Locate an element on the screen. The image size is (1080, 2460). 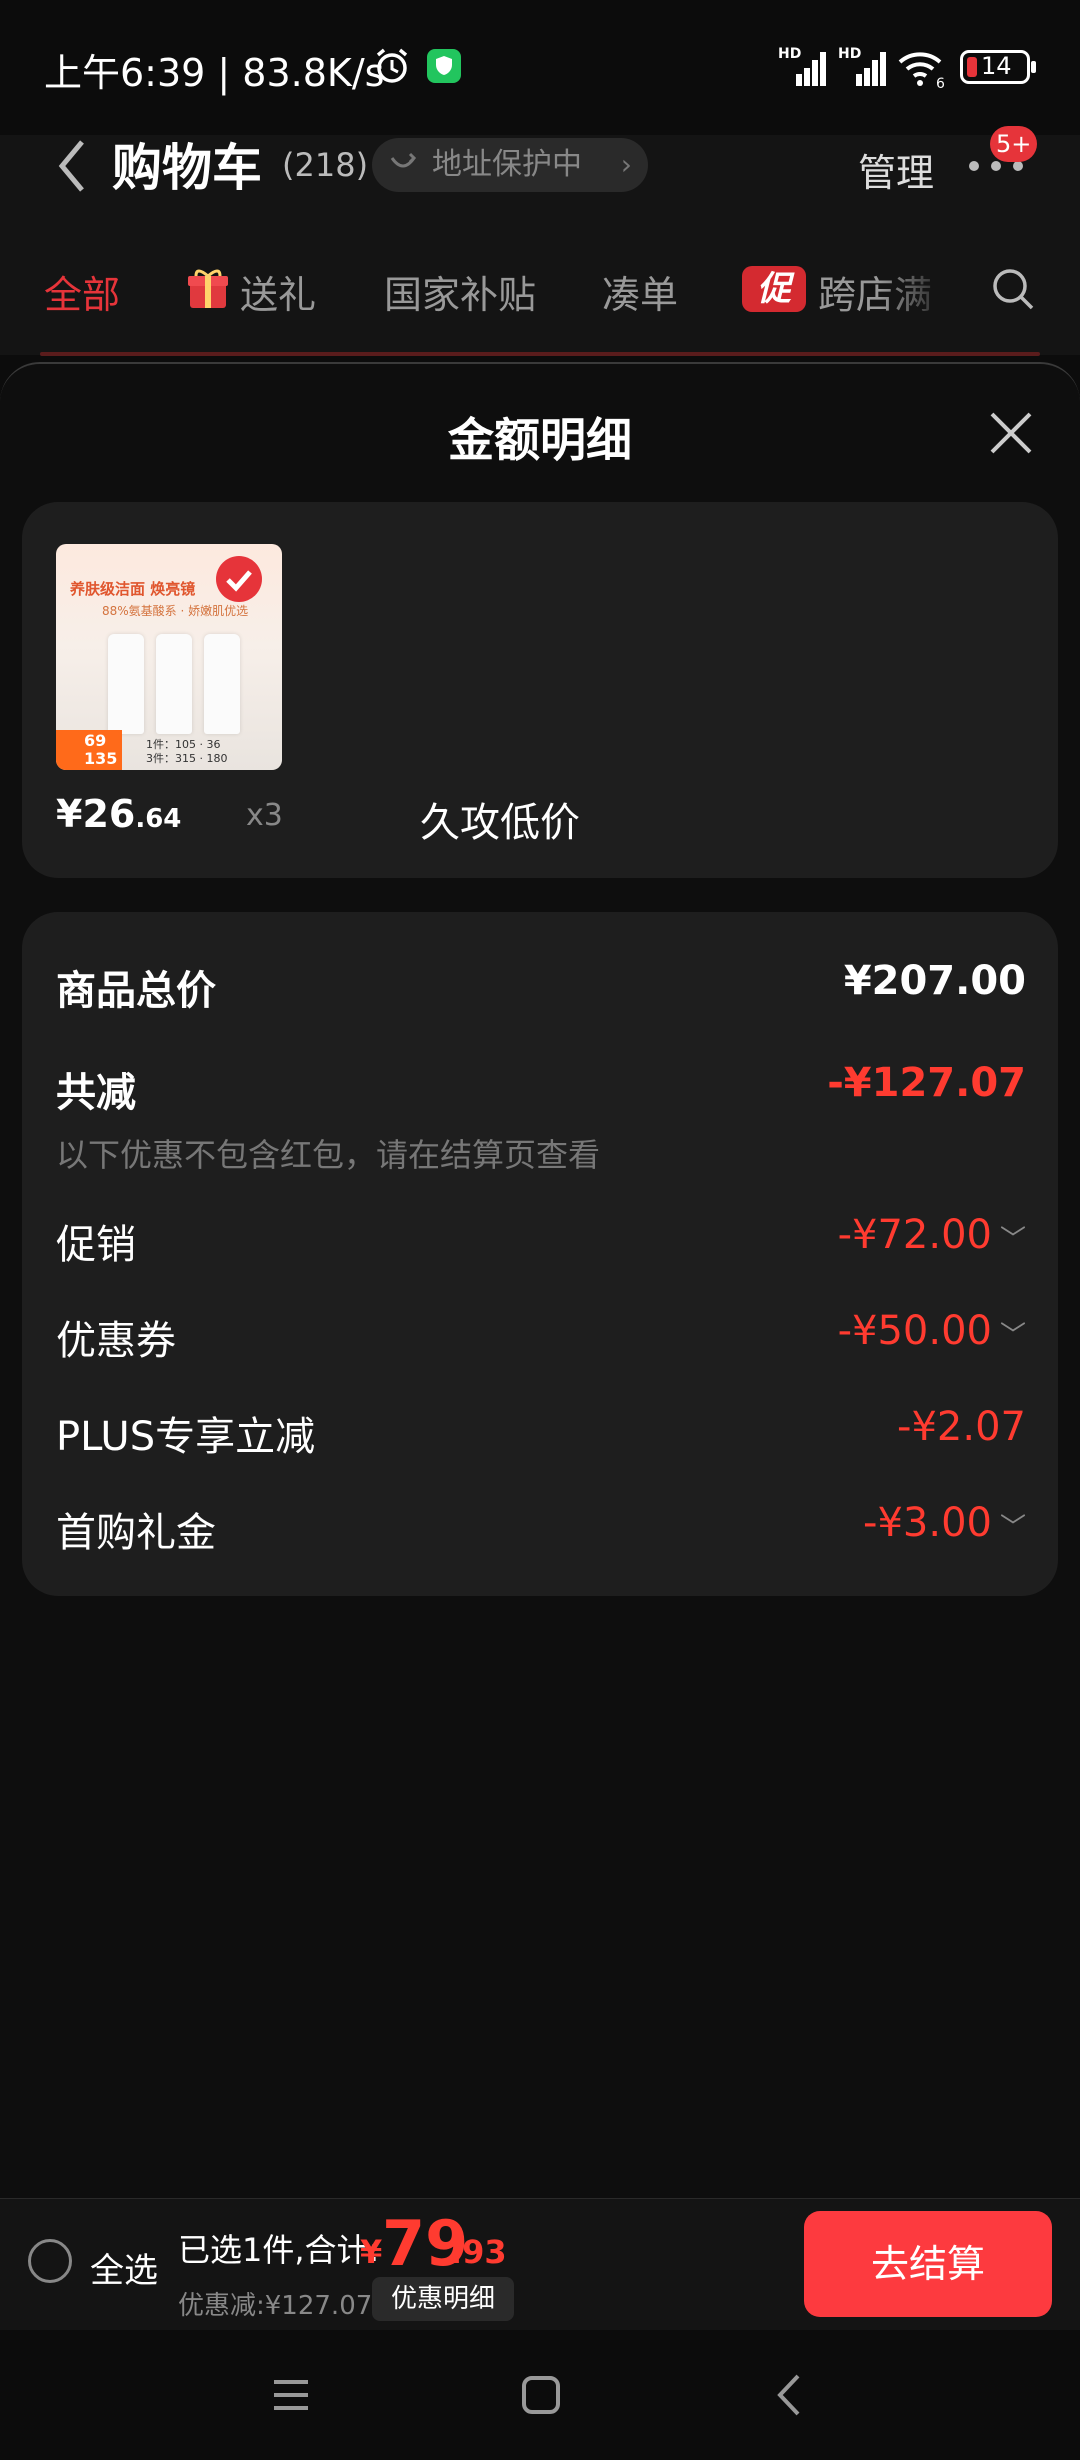
coupon-row: -¥50.00 ﹀ is located at coordinates (932, 1331).